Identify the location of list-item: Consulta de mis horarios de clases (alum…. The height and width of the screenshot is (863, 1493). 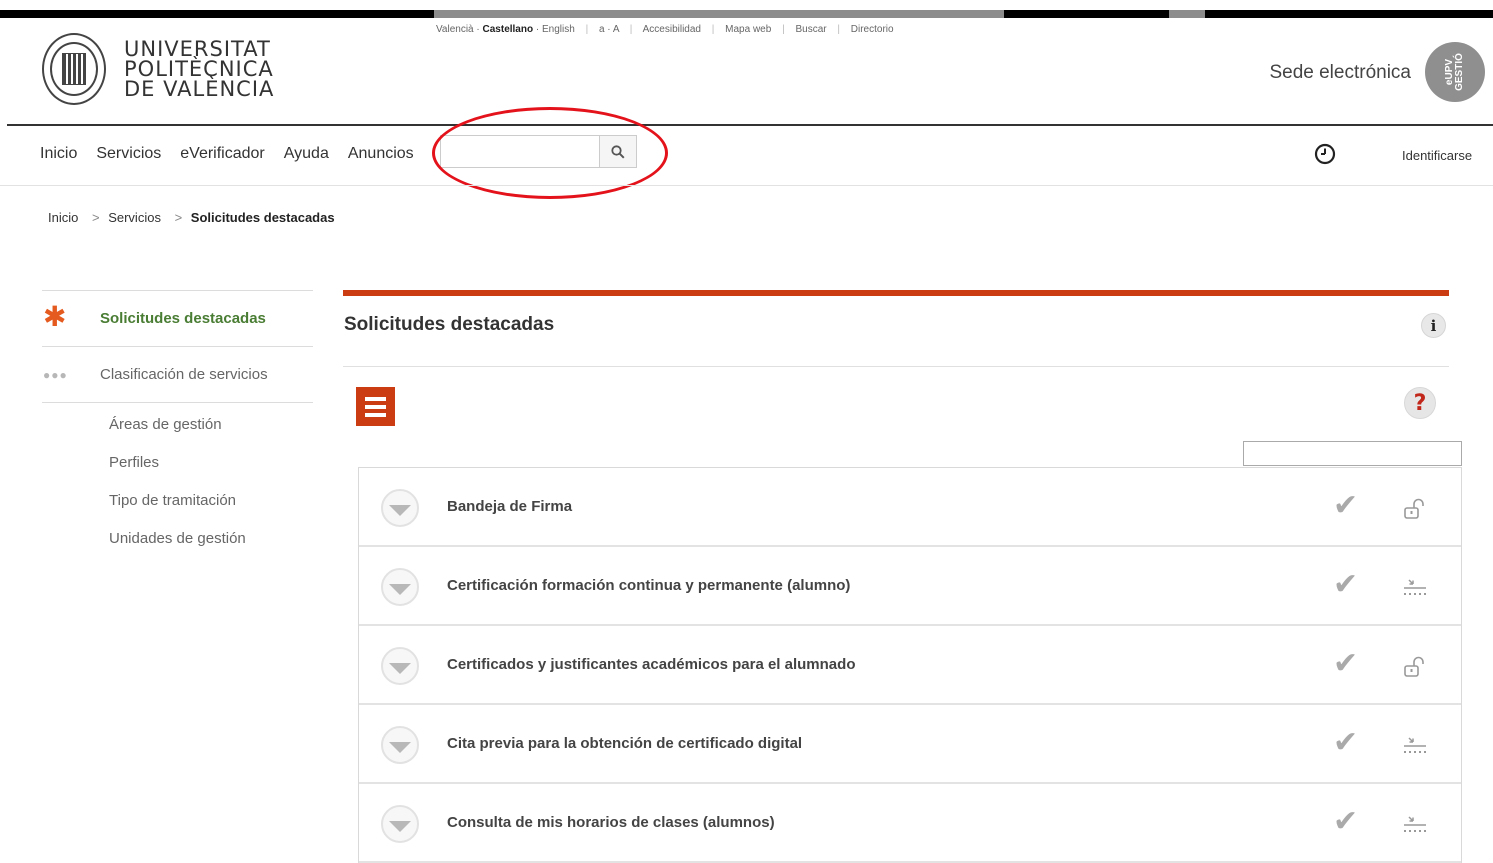
(910, 823).